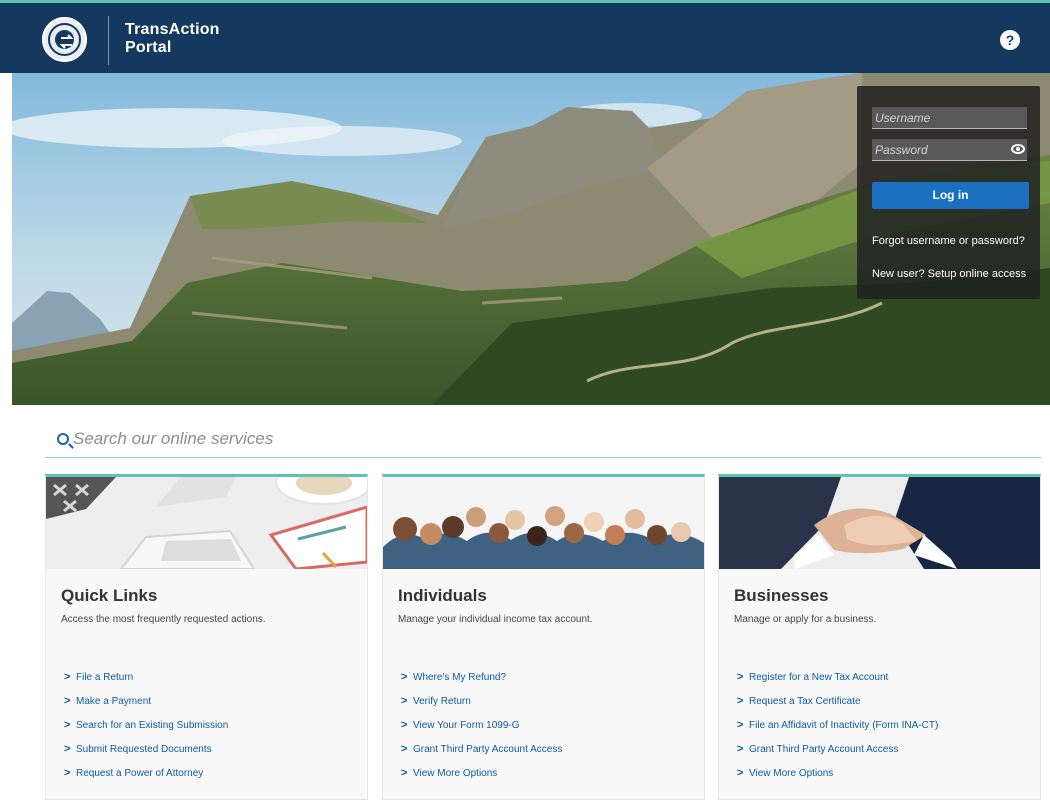  I want to click on logo-divider, so click(108, 40).